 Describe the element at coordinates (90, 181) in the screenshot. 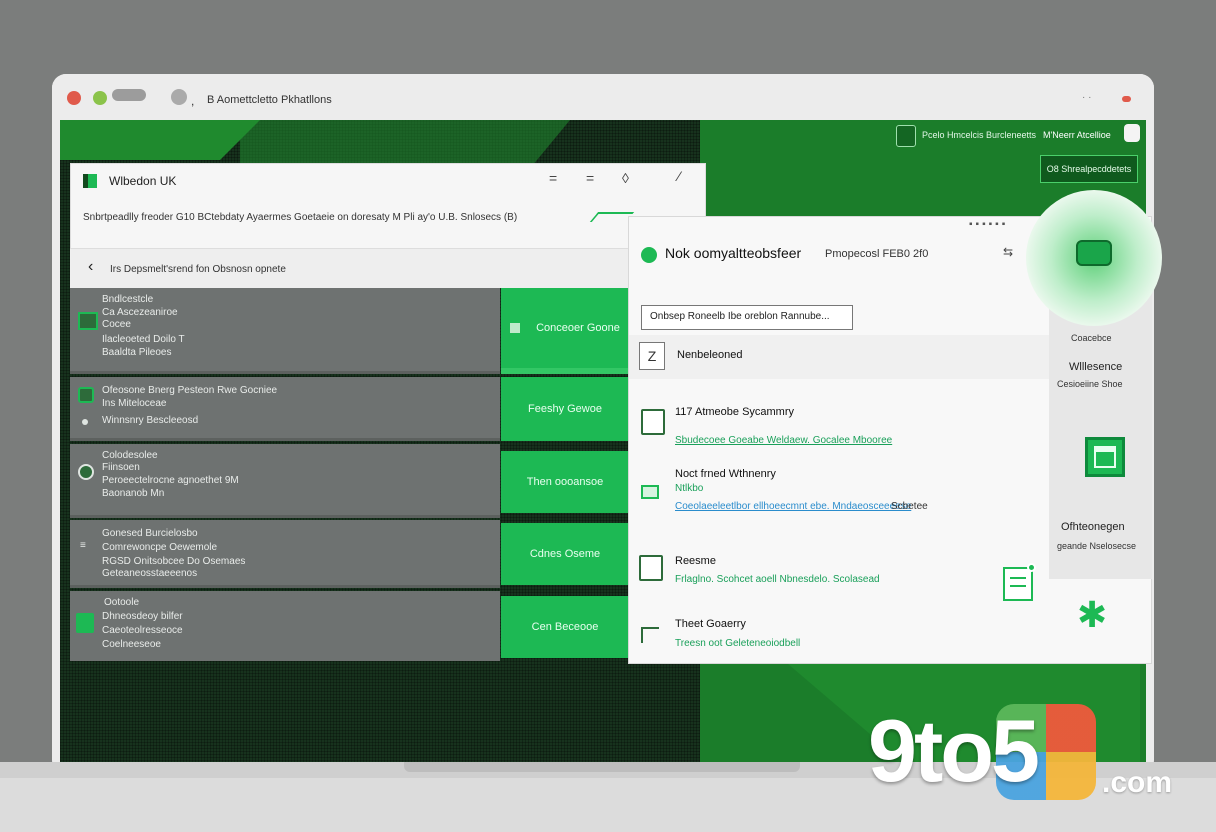

I see `brand-logo-icon` at that location.